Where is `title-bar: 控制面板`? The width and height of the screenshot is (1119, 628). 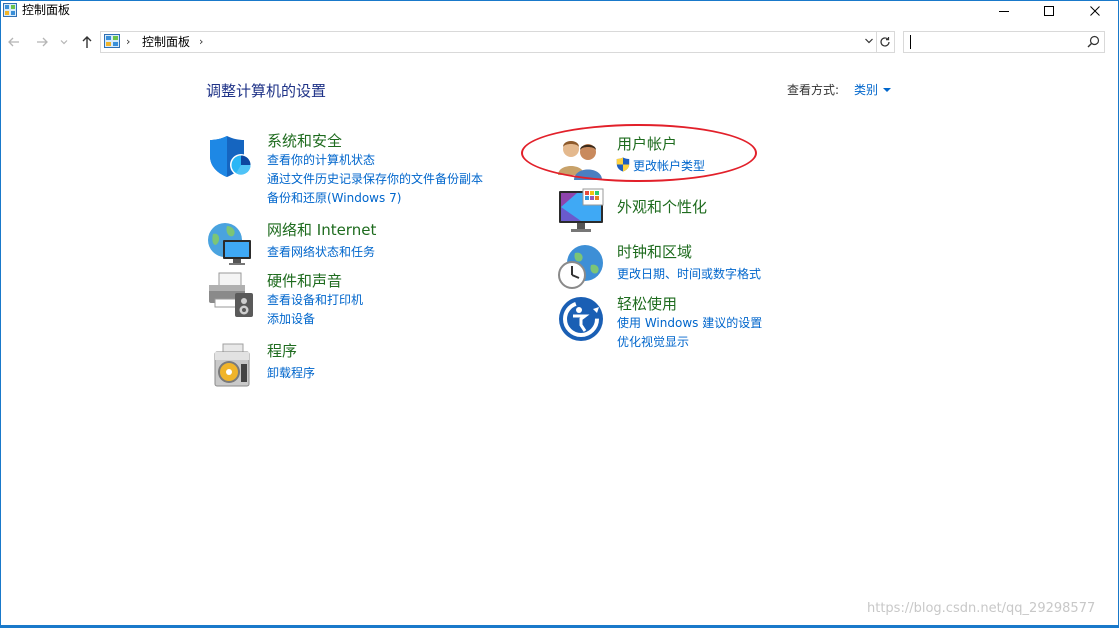
title-bar: 控制面板 is located at coordinates (559, 13).